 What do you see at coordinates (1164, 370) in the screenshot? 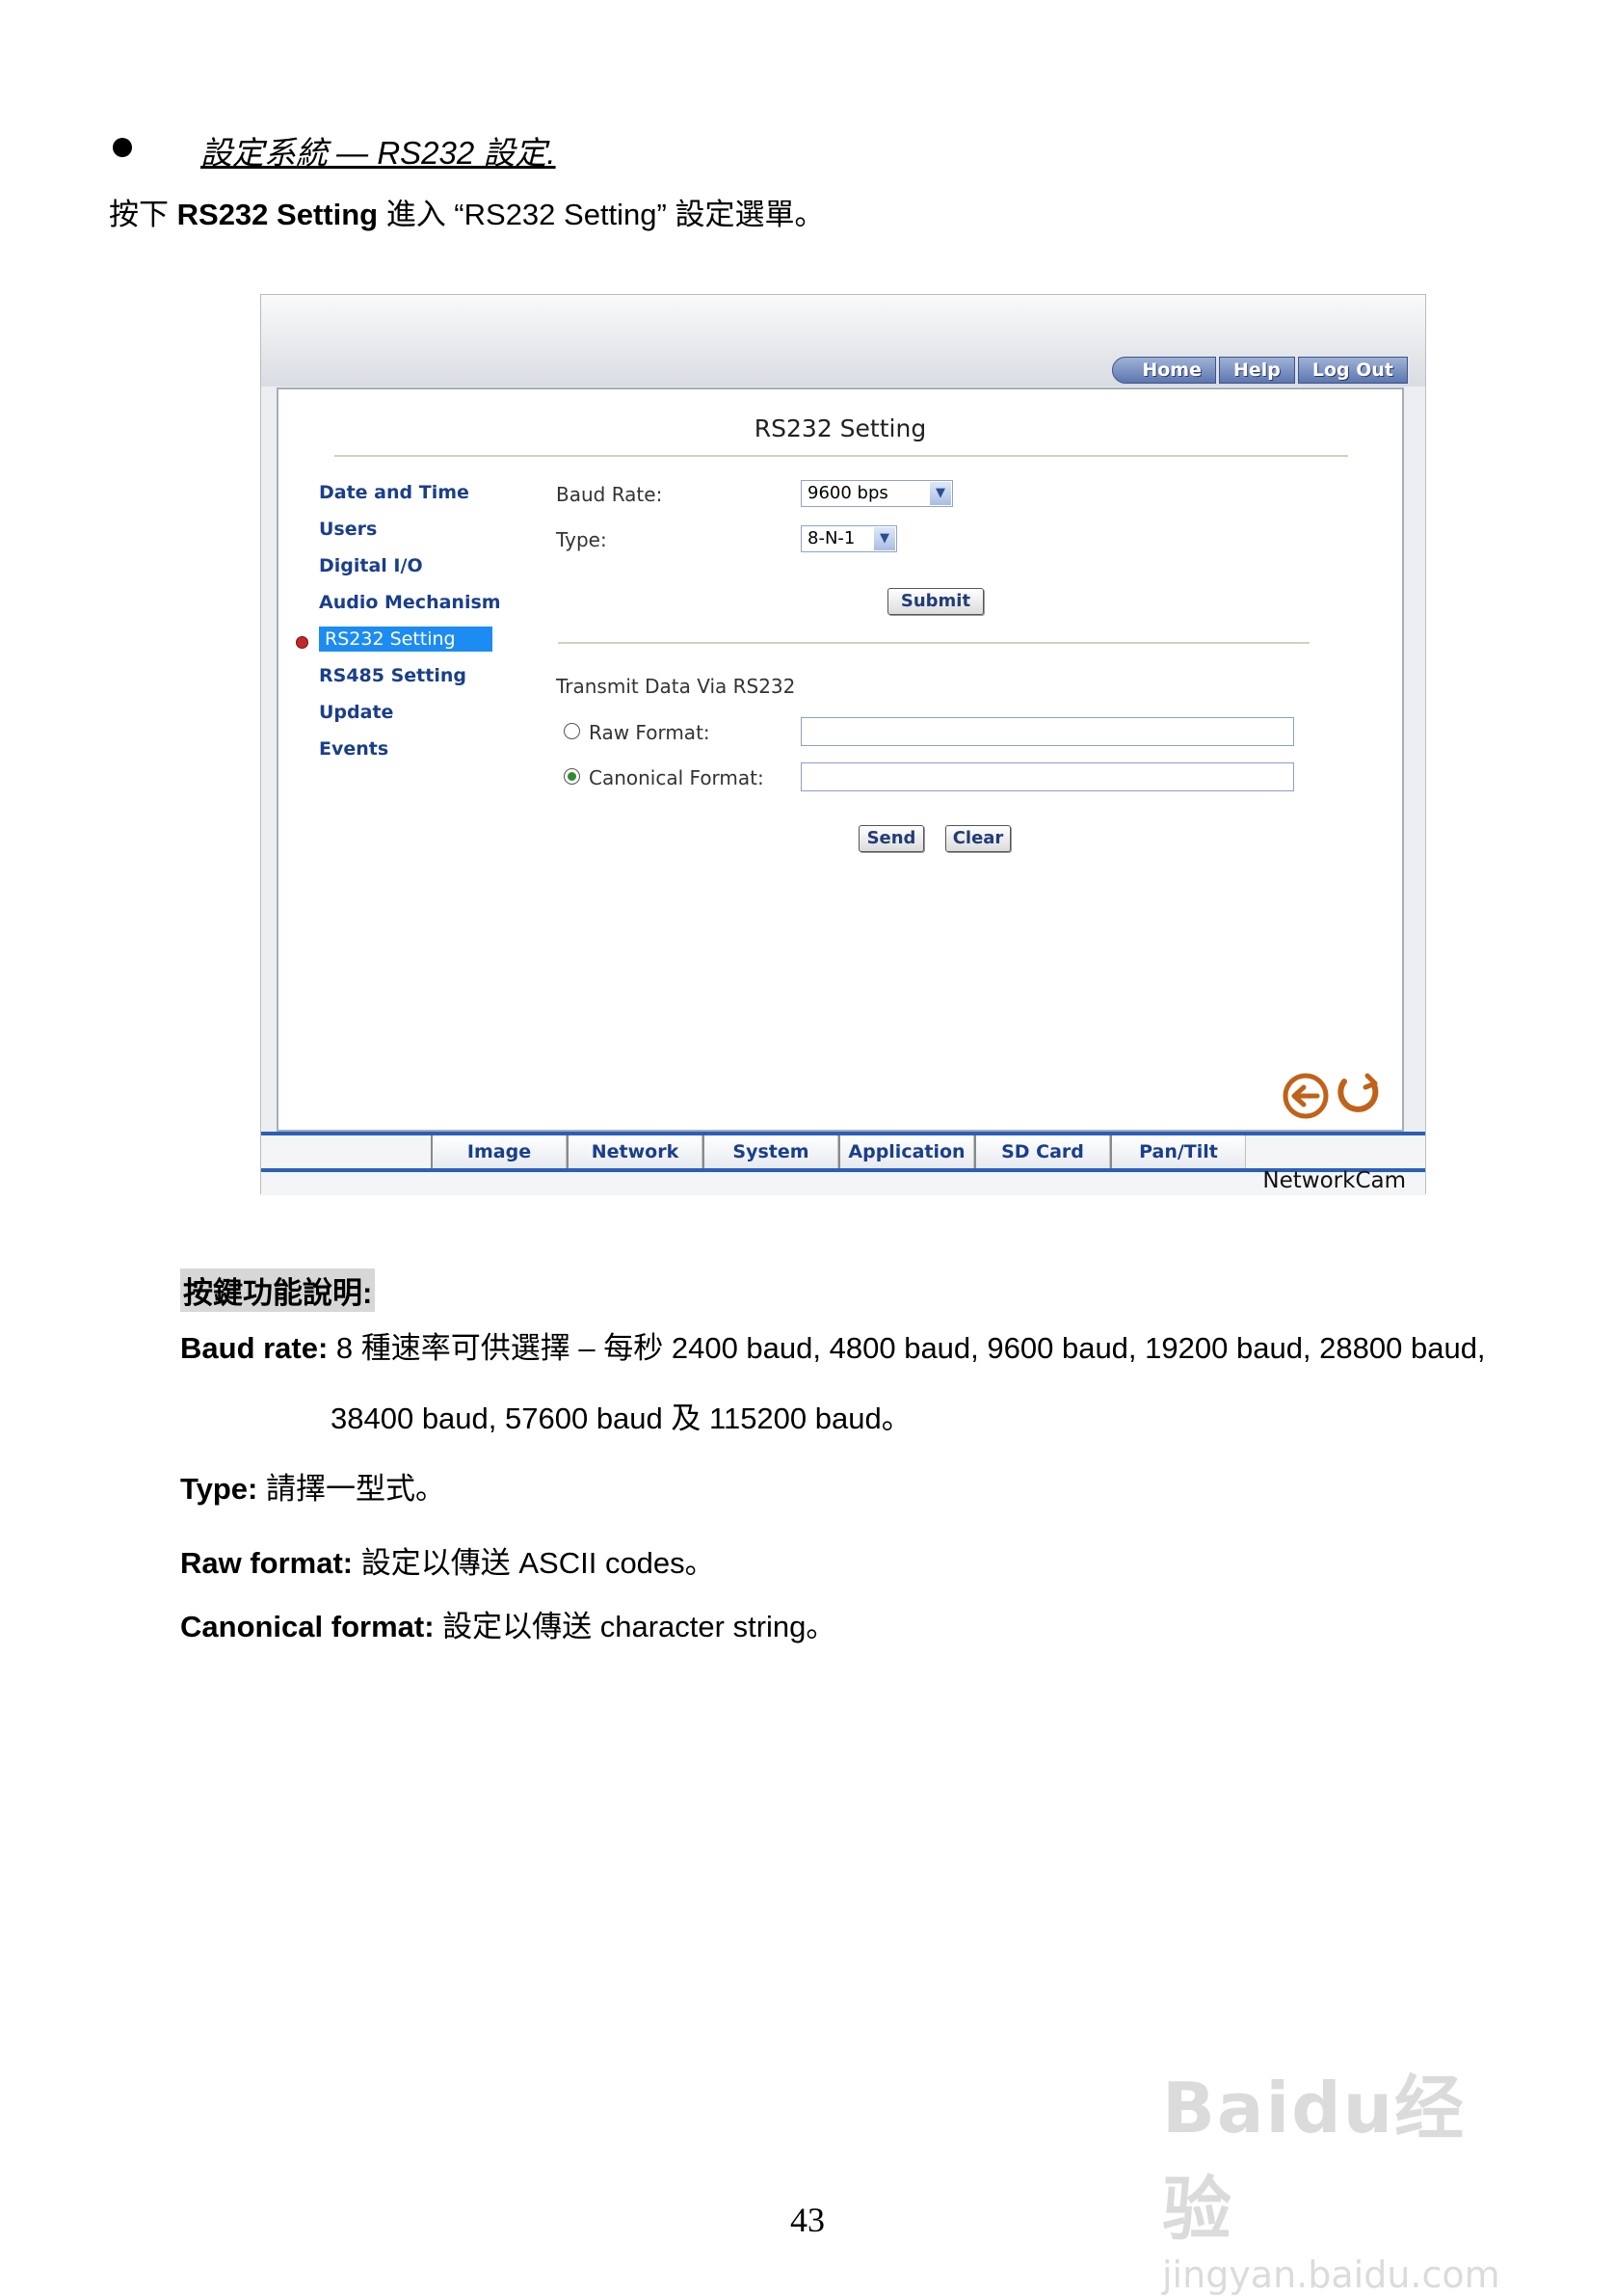
I see `home-button: Home` at bounding box center [1164, 370].